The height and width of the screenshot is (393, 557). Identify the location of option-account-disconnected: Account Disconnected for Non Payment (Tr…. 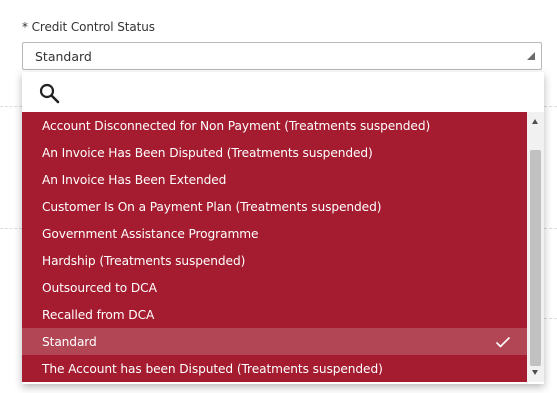
(274, 125).